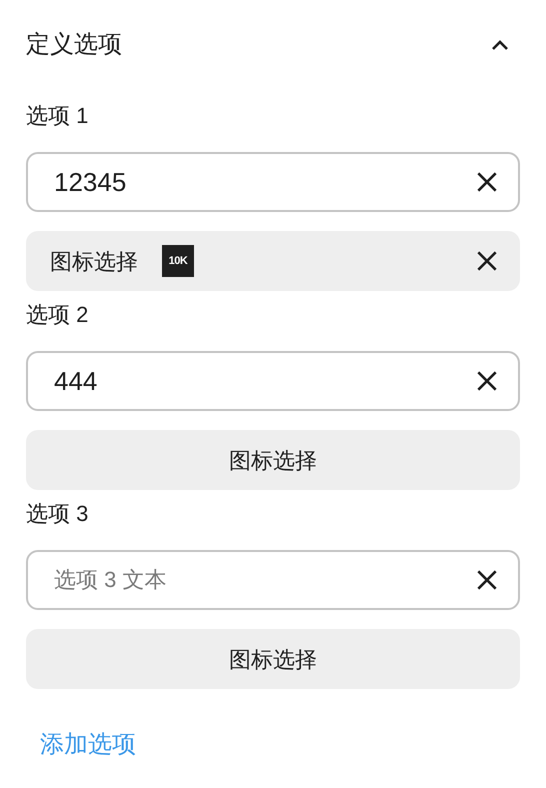  Describe the element at coordinates (273, 381) in the screenshot. I see `input-field: 444` at that location.